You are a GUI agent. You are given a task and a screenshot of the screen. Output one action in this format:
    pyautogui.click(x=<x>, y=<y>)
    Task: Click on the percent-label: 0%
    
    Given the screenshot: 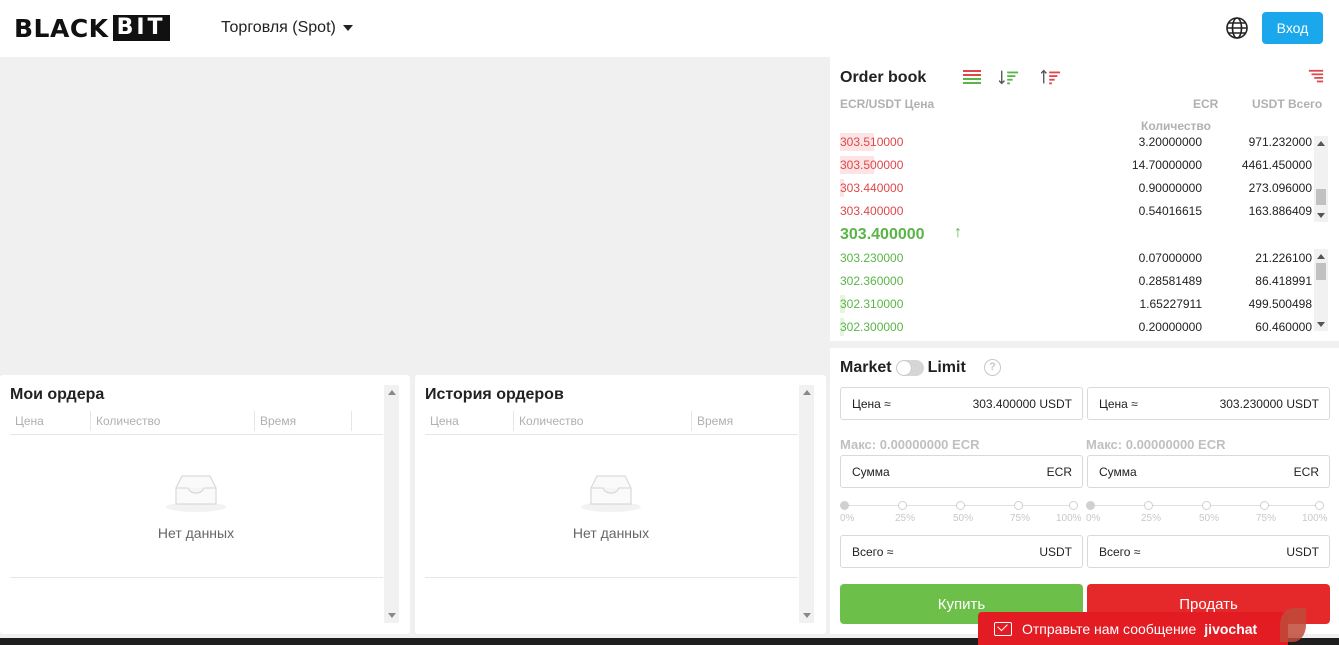 What is the action you would take?
    pyautogui.click(x=847, y=518)
    